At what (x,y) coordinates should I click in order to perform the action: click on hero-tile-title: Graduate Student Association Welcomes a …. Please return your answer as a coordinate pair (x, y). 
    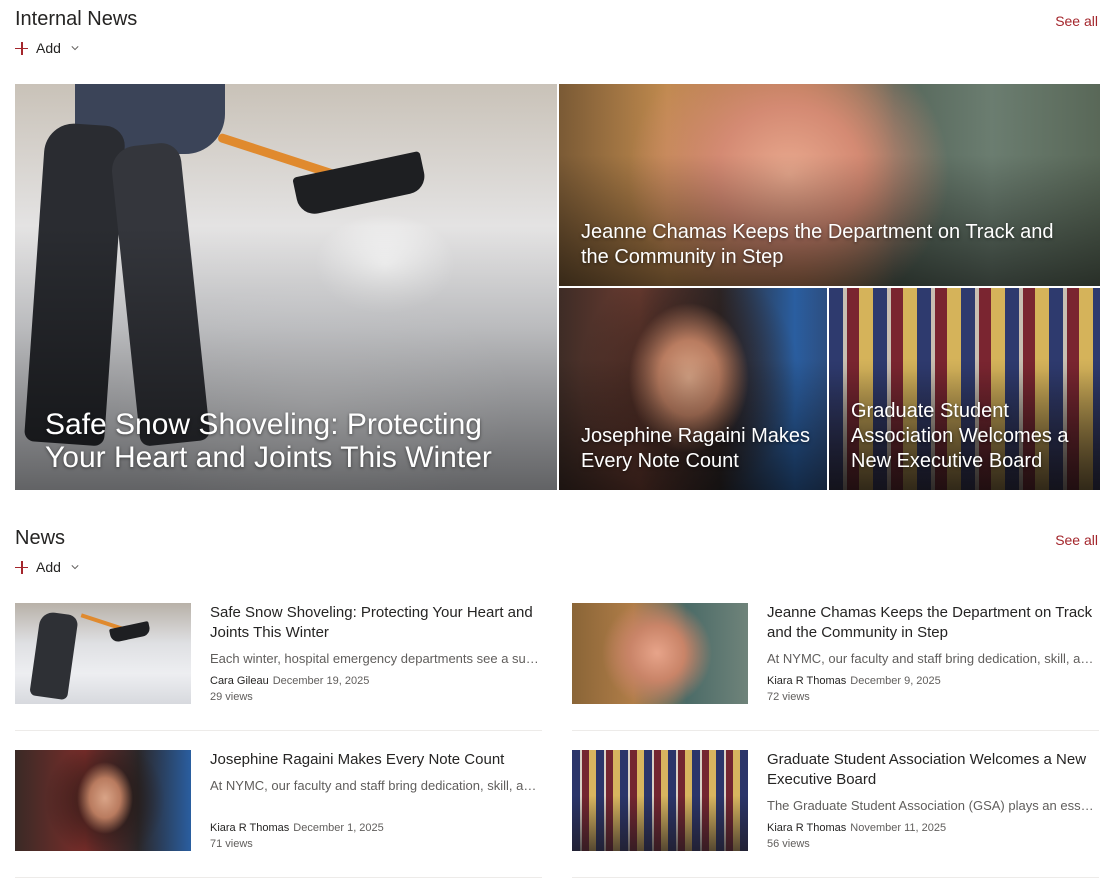
    Looking at the image, I should click on (960, 436).